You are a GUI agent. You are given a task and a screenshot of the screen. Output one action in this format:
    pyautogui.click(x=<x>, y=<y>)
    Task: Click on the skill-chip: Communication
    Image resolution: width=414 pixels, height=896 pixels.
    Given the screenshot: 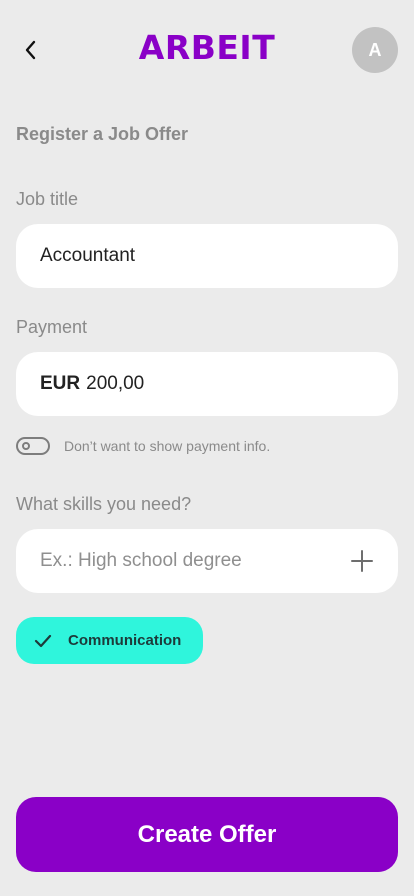 What is the action you would take?
    pyautogui.click(x=109, y=640)
    